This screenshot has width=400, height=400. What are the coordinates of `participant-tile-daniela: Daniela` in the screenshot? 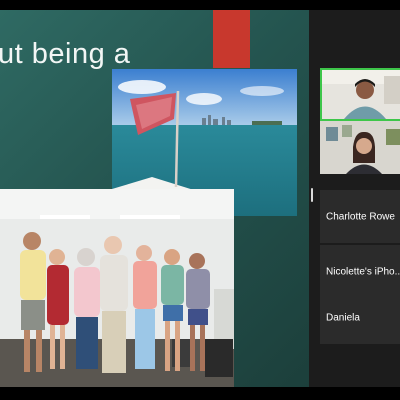 It's located at (360, 317).